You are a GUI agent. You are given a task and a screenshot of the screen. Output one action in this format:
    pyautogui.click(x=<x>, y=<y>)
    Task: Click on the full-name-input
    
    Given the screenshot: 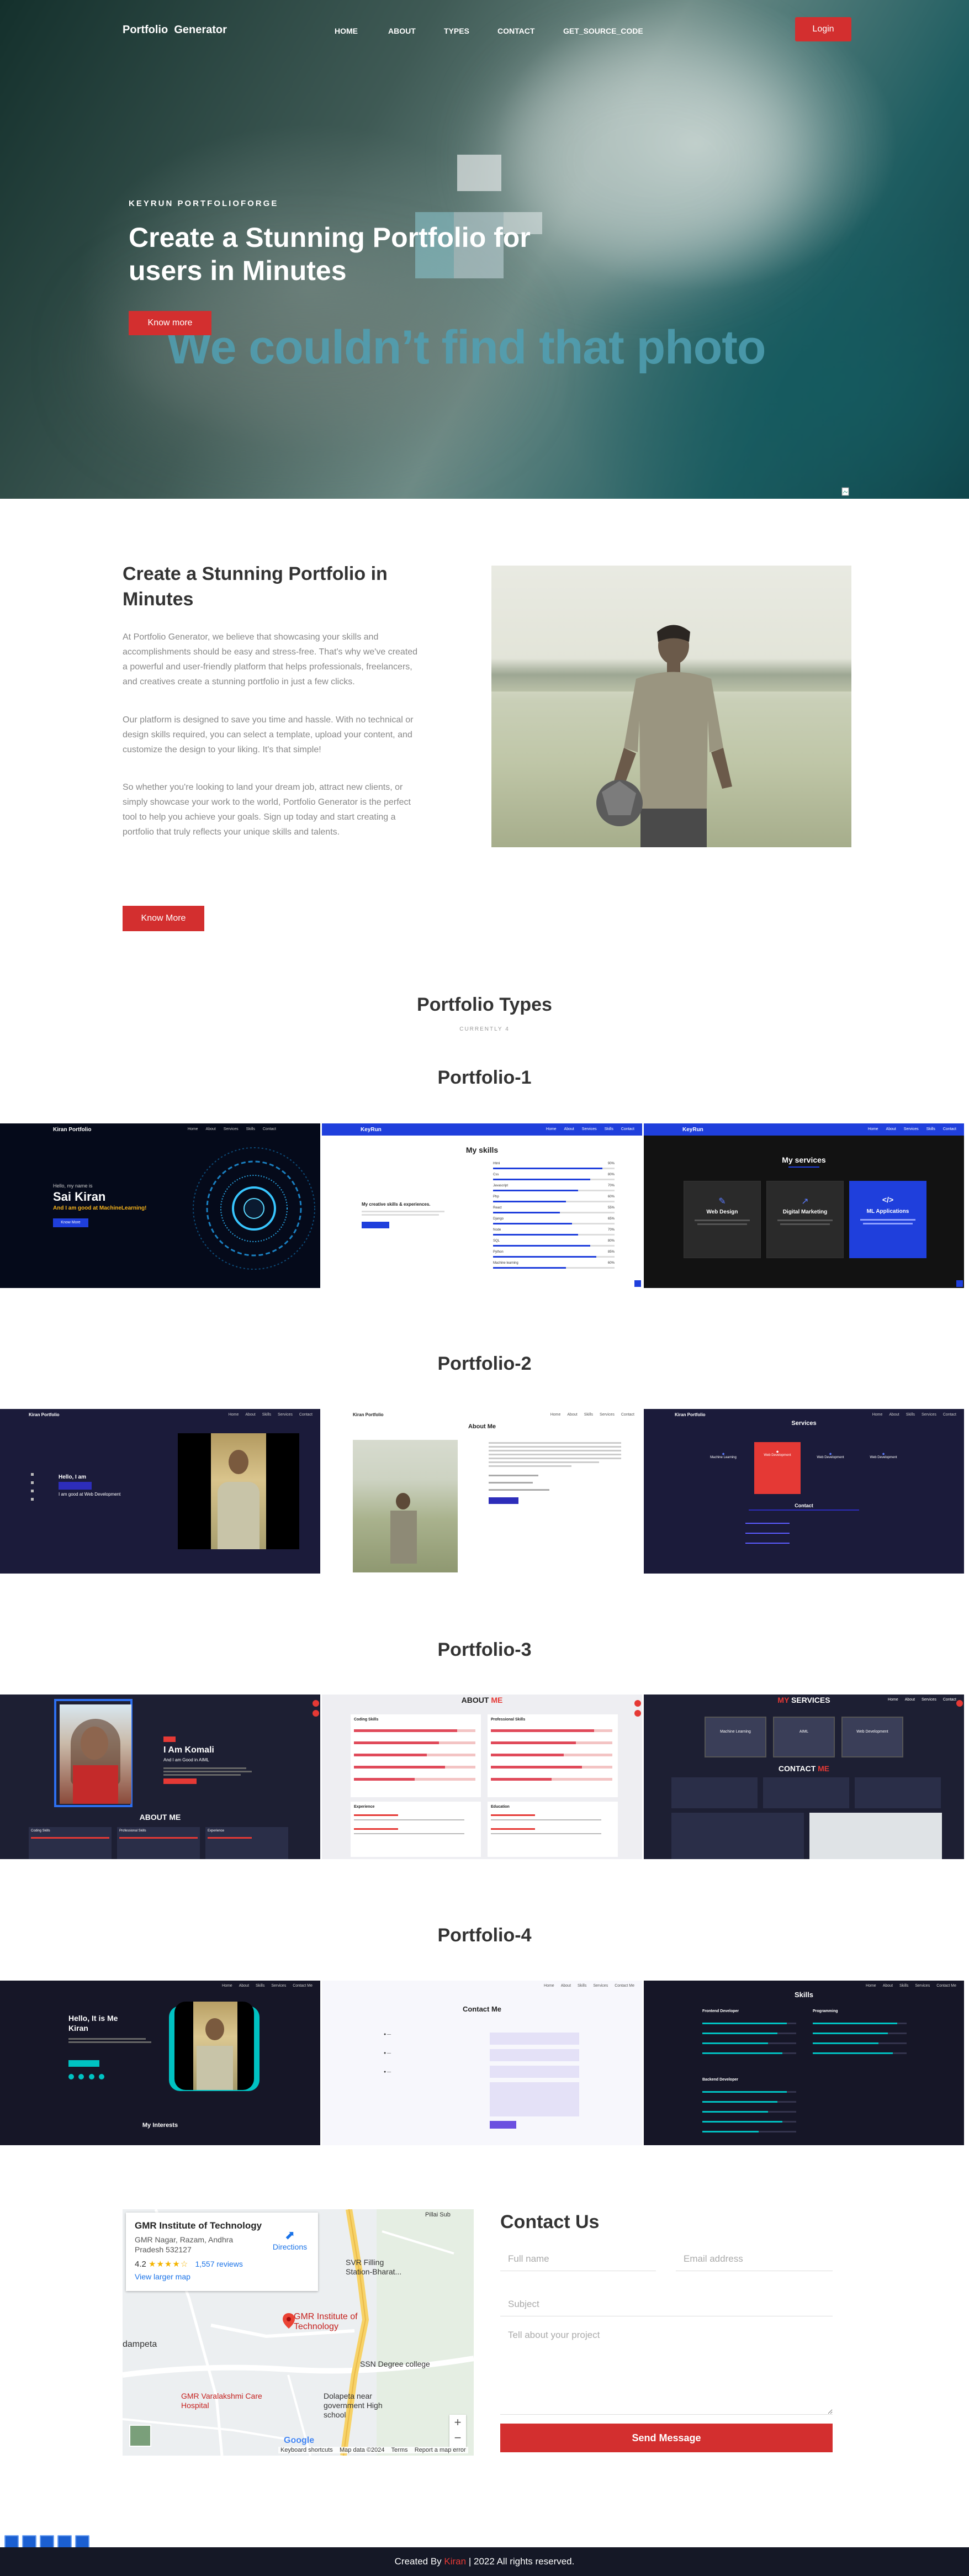 What is the action you would take?
    pyautogui.click(x=578, y=2259)
    